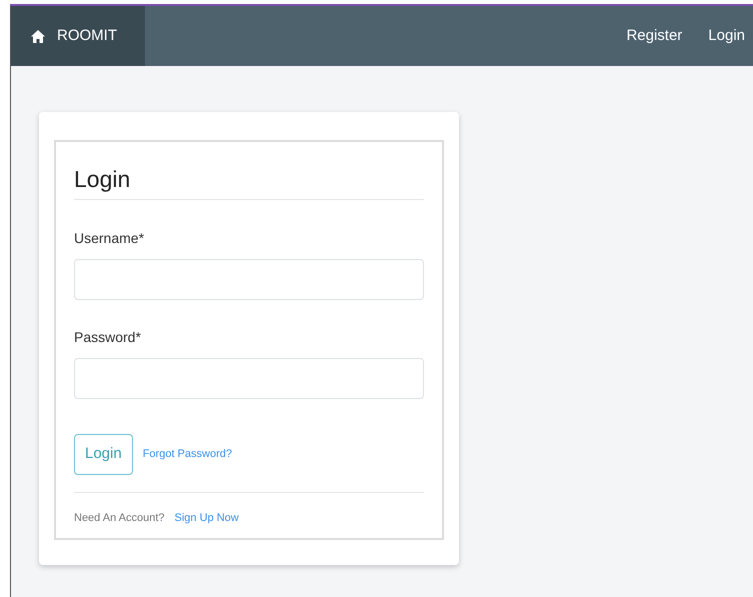  I want to click on nav-link: Login, so click(726, 36).